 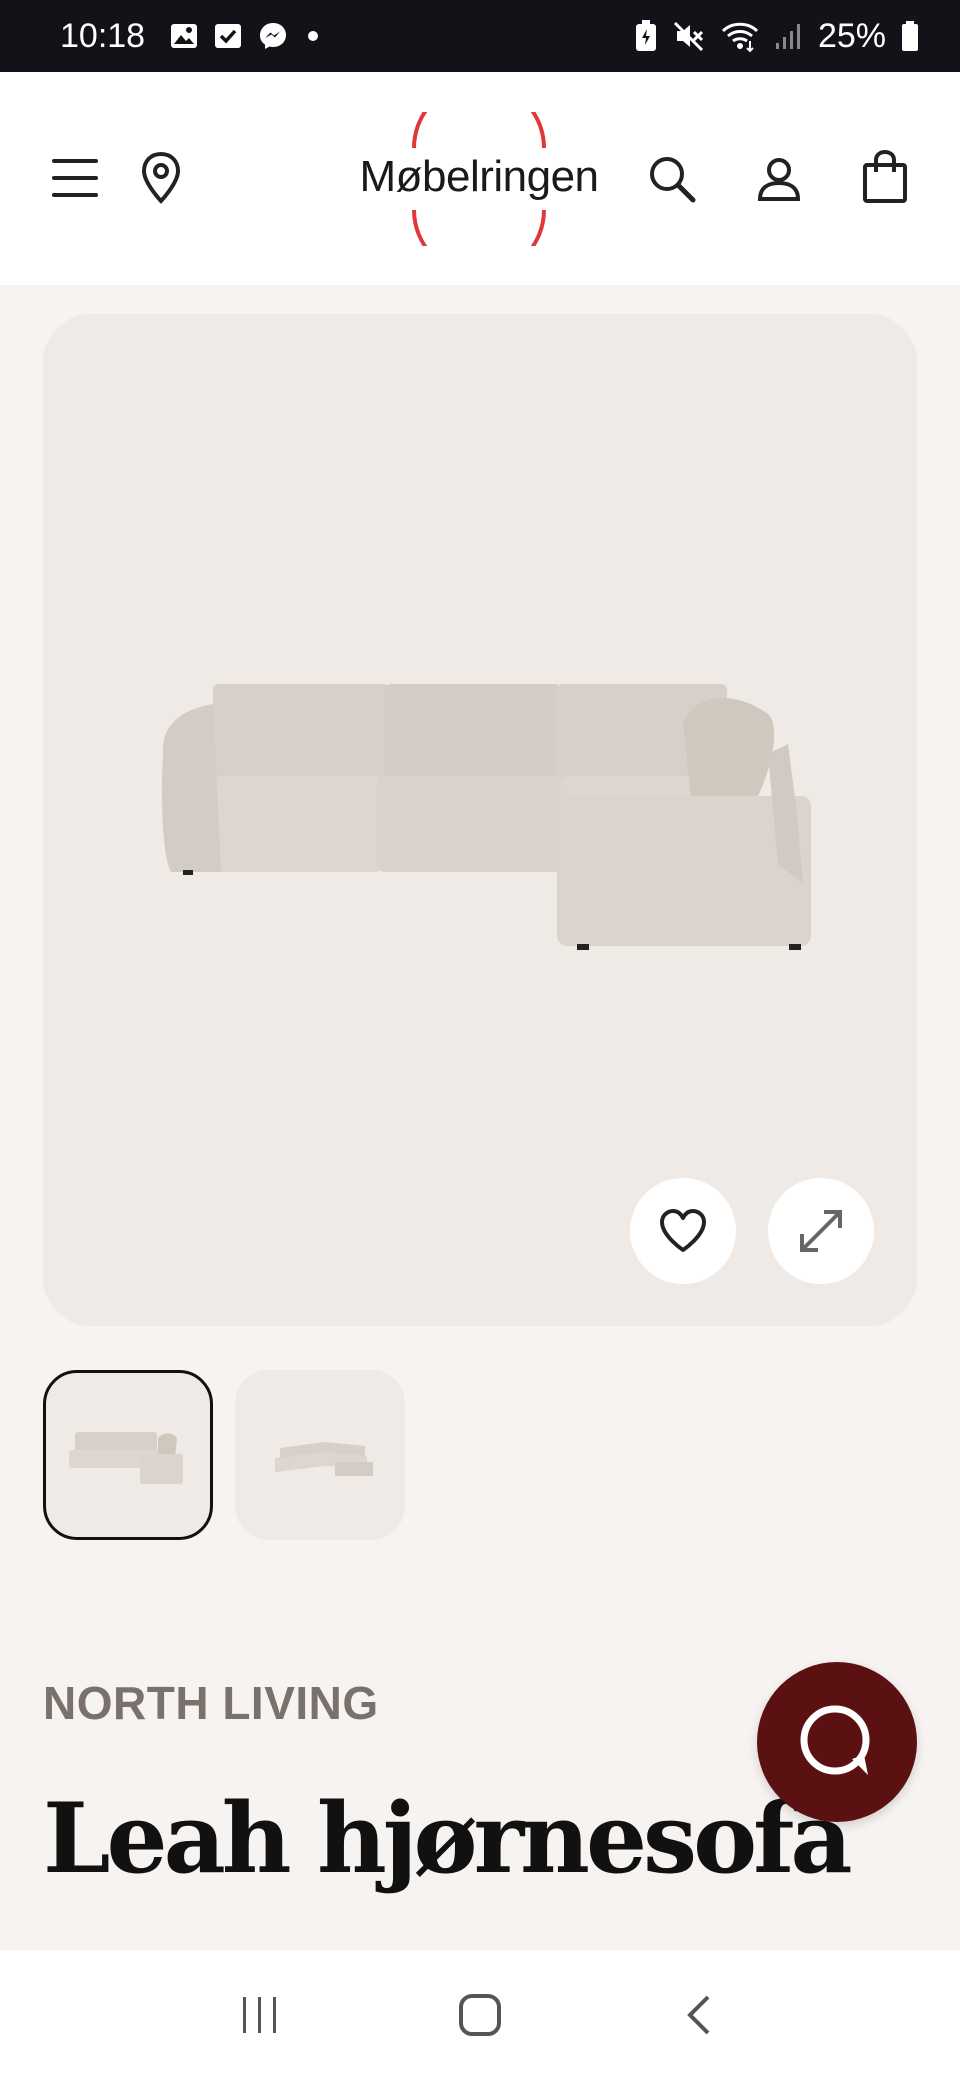 I want to click on sofa-thumbnail-front, so click(x=126, y=1458).